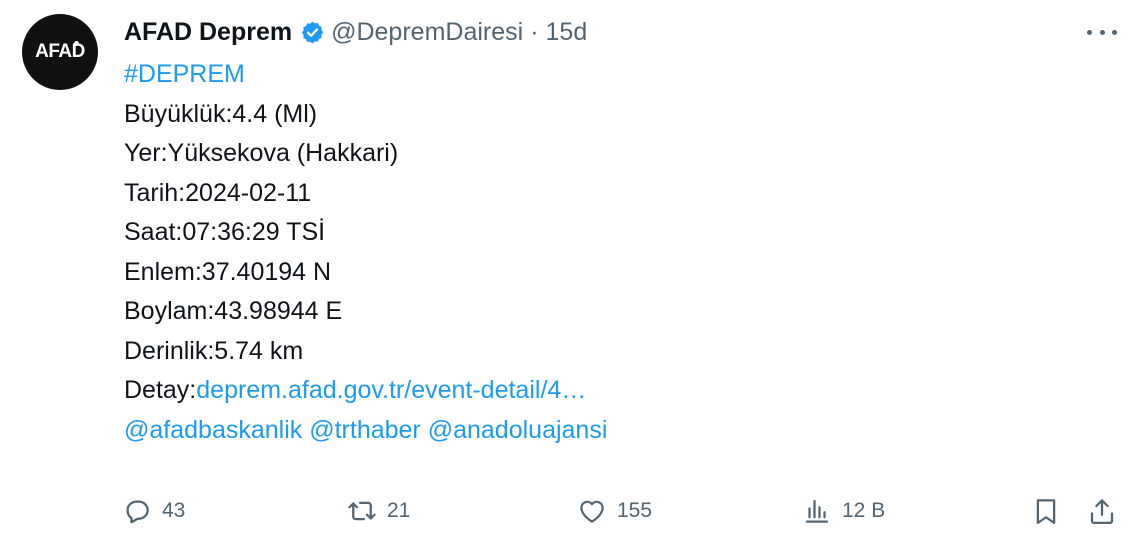  I want to click on detail-label: Detay:, so click(160, 390).